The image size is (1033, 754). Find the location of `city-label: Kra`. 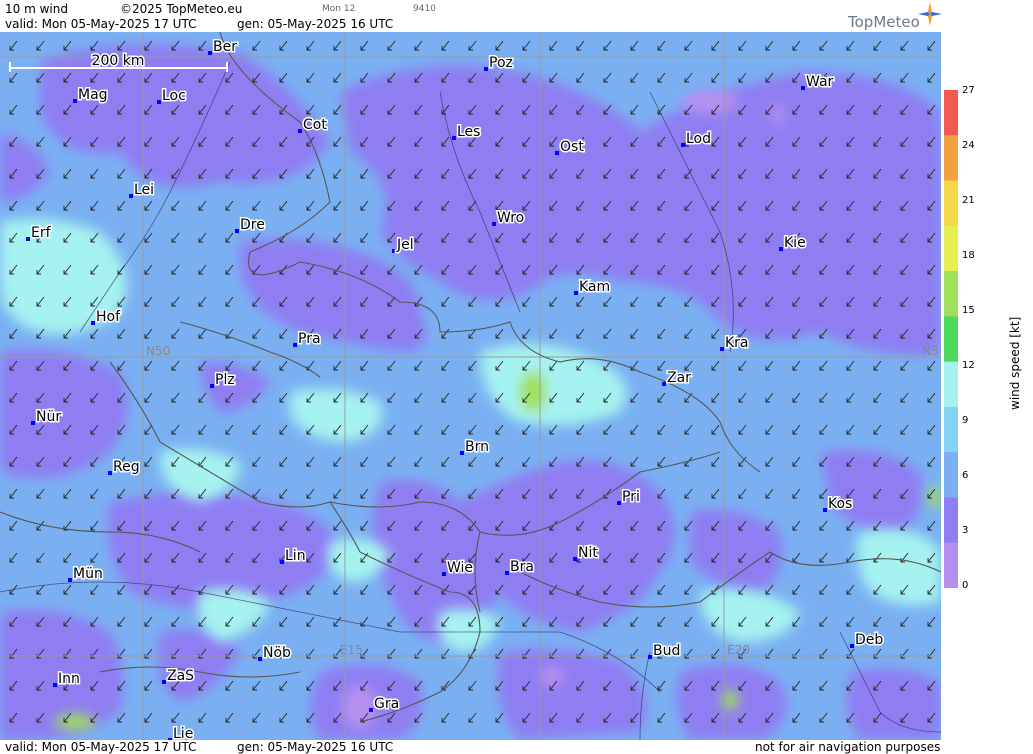

city-label: Kra is located at coordinates (737, 343).